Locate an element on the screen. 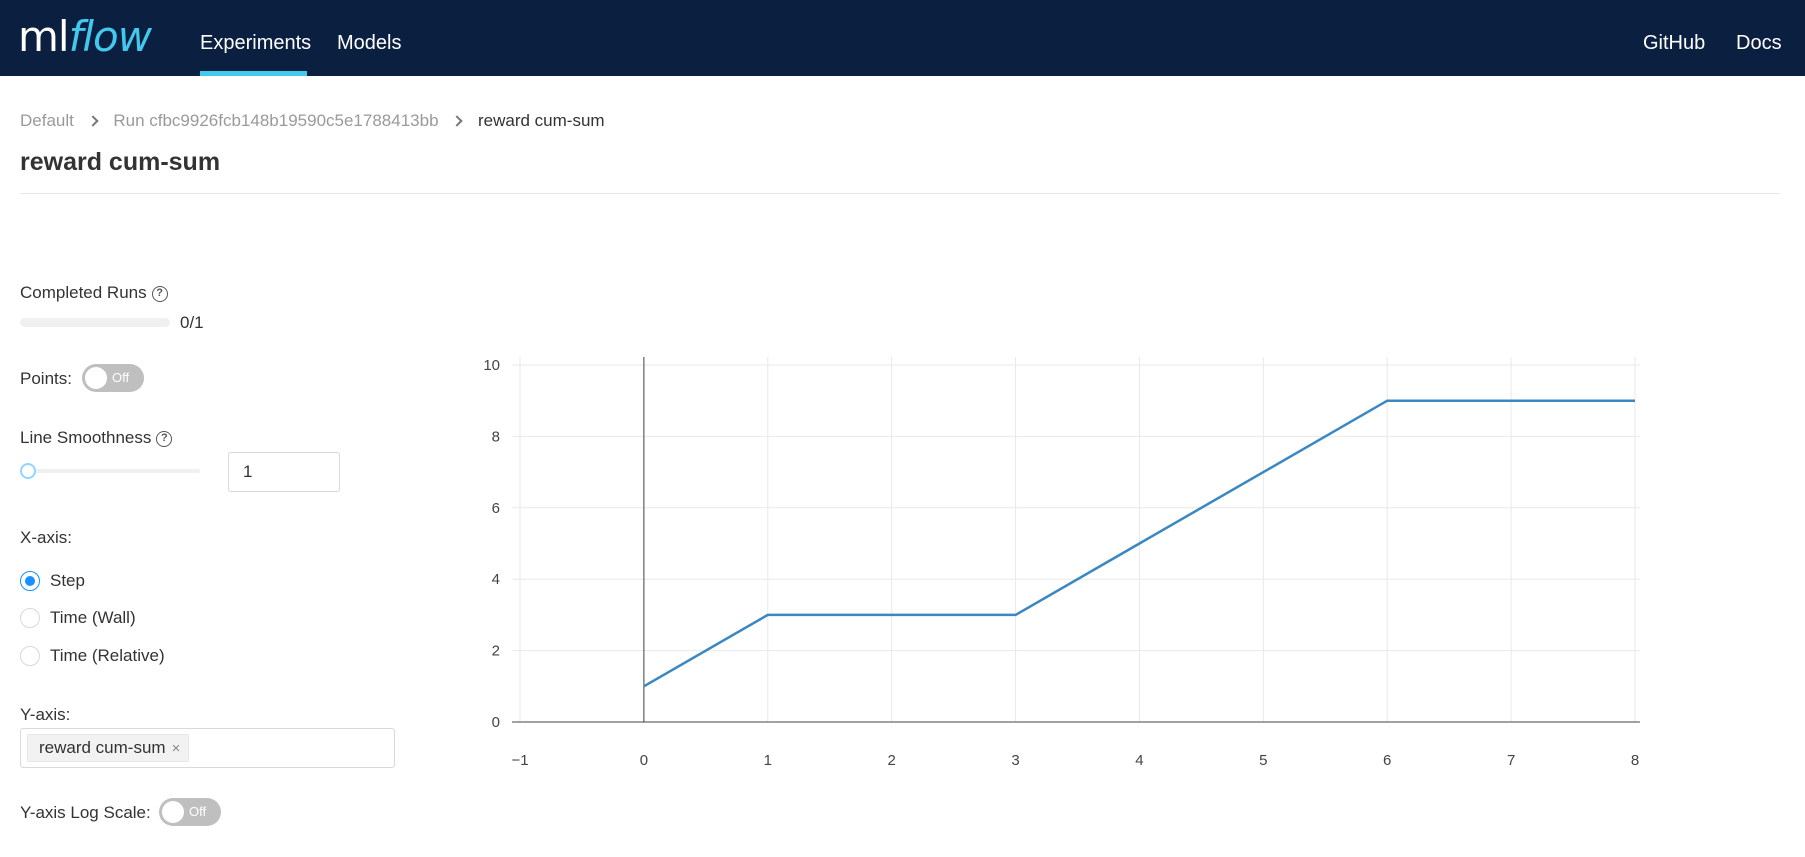 Image resolution: width=1805 pixels, height=857 pixels. logo-ml-text: ml is located at coordinates (44, 36).